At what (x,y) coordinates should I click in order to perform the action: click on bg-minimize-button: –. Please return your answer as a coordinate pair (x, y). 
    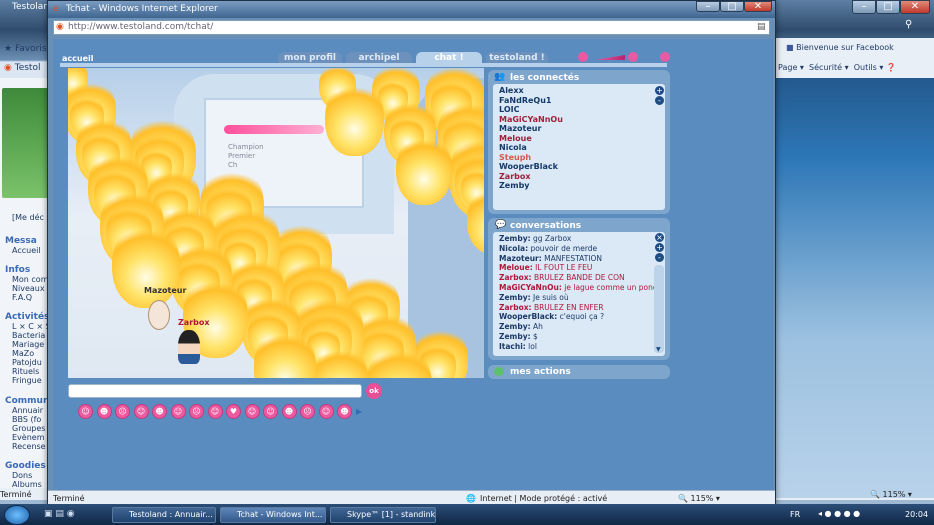
    Looking at the image, I should click on (864, 7).